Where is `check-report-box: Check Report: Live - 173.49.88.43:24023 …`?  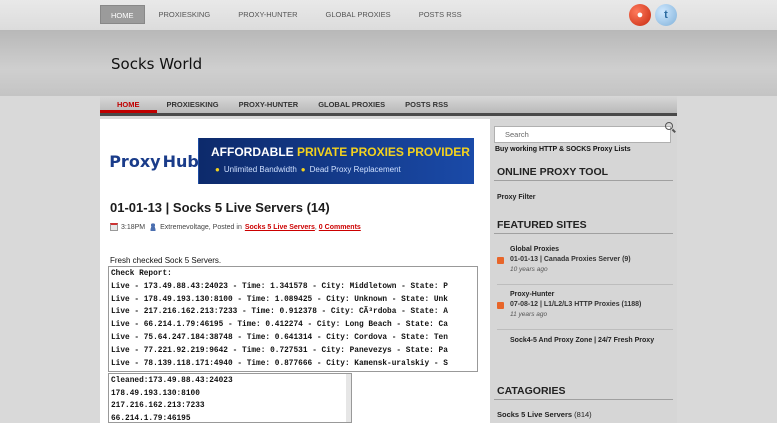
check-report-box: Check Report: Live - 173.49.88.43:24023 … is located at coordinates (293, 319).